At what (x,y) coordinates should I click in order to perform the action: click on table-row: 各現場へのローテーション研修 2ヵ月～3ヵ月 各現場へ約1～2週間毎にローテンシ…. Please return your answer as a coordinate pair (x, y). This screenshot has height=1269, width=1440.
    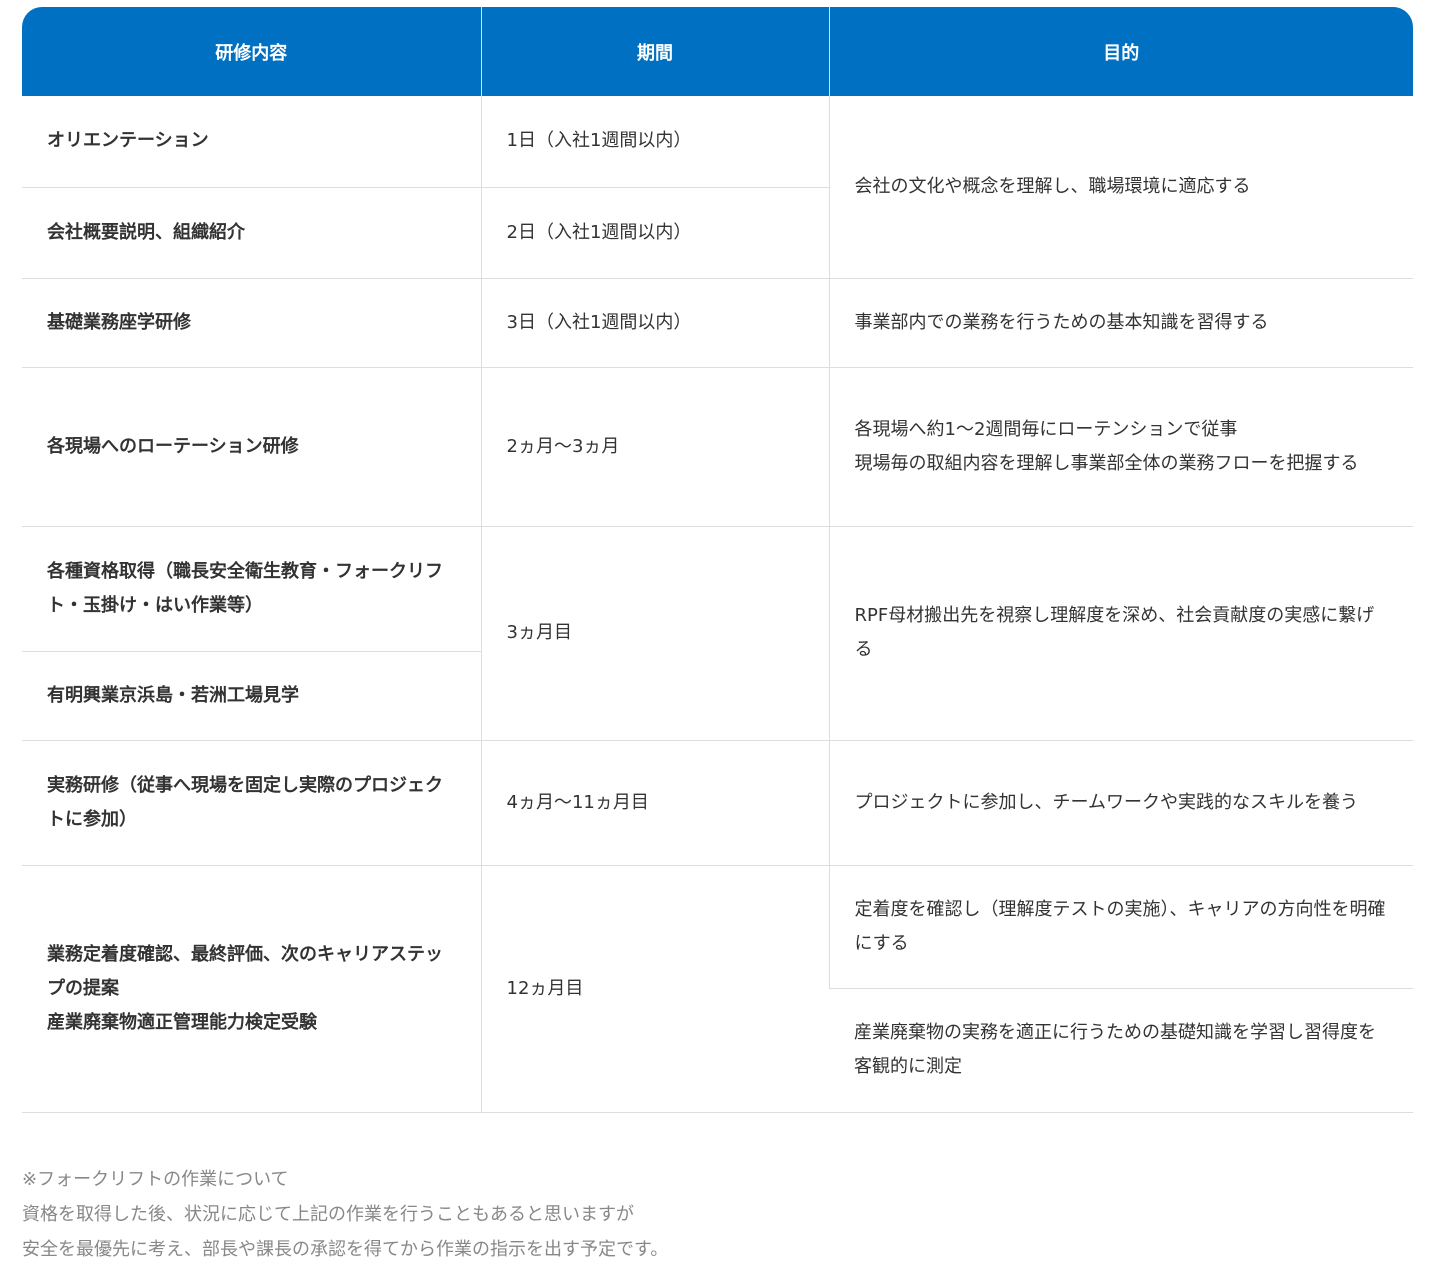
    Looking at the image, I should click on (717, 447).